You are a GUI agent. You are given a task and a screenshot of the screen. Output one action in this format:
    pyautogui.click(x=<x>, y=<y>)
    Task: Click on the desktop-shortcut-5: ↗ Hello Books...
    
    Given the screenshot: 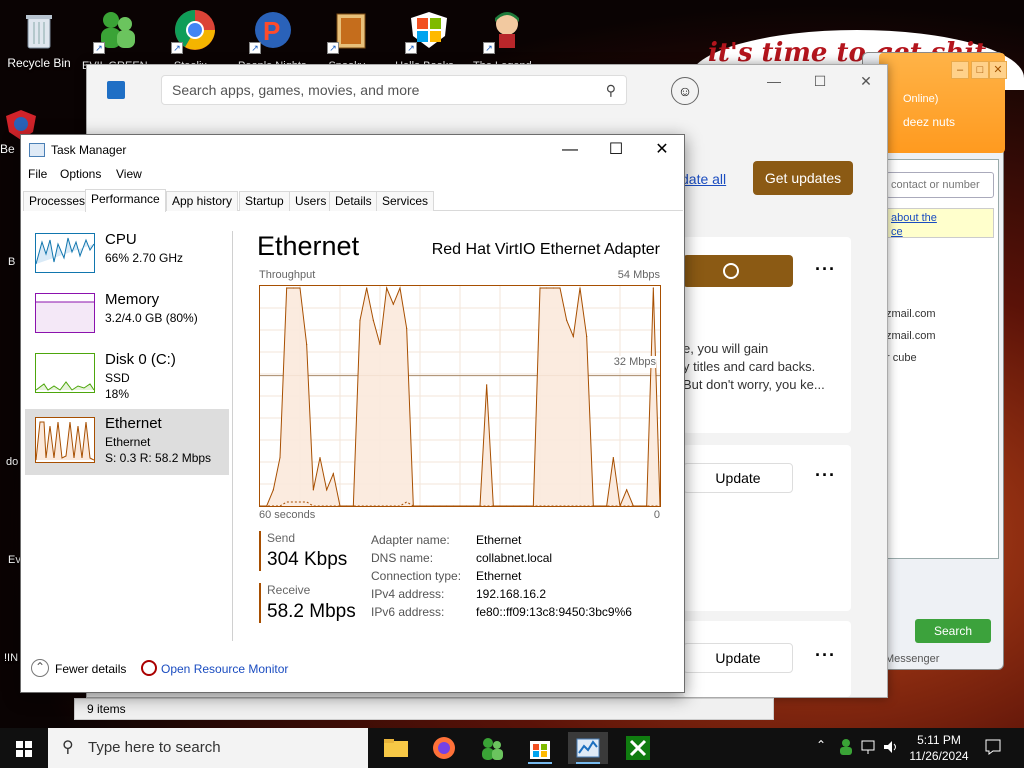 What is the action you would take?
    pyautogui.click(x=429, y=37)
    